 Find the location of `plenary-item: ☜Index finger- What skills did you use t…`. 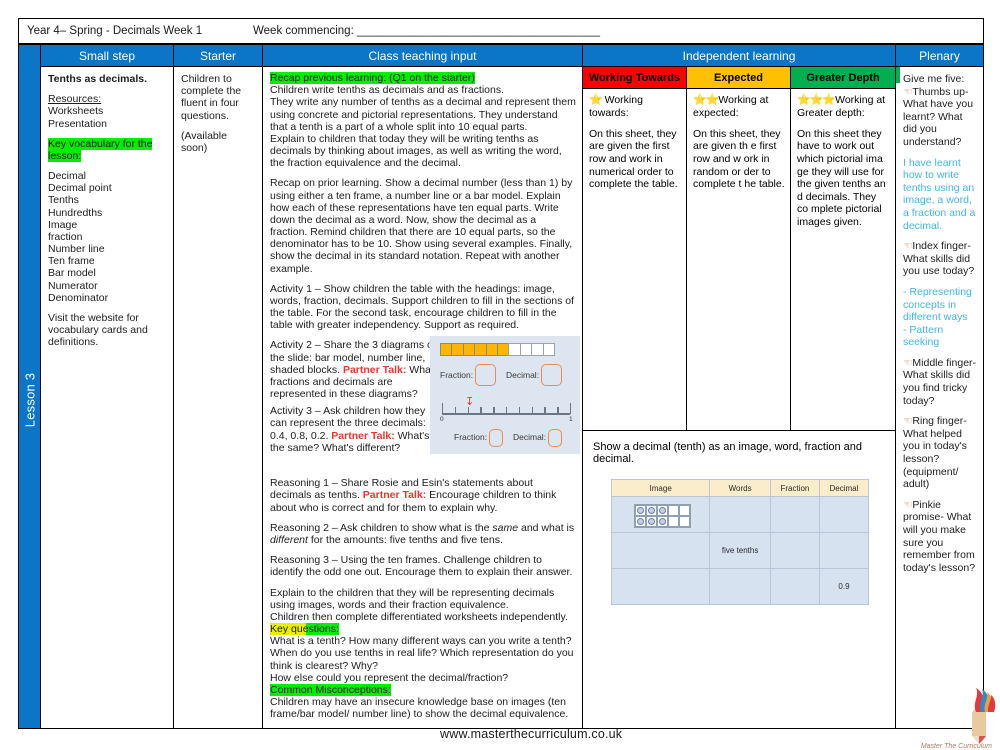

plenary-item: ☜Index finger- What skills did you use t… is located at coordinates (939, 259).